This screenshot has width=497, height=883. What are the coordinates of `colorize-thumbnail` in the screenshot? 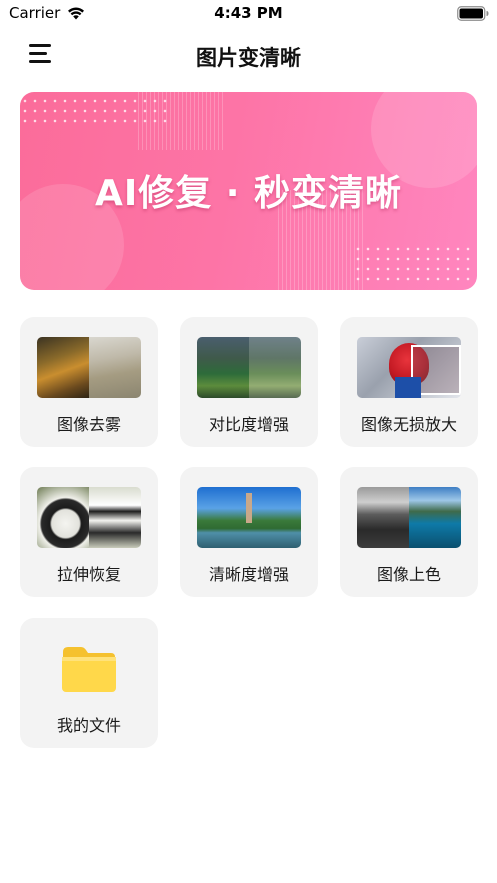 It's located at (409, 517).